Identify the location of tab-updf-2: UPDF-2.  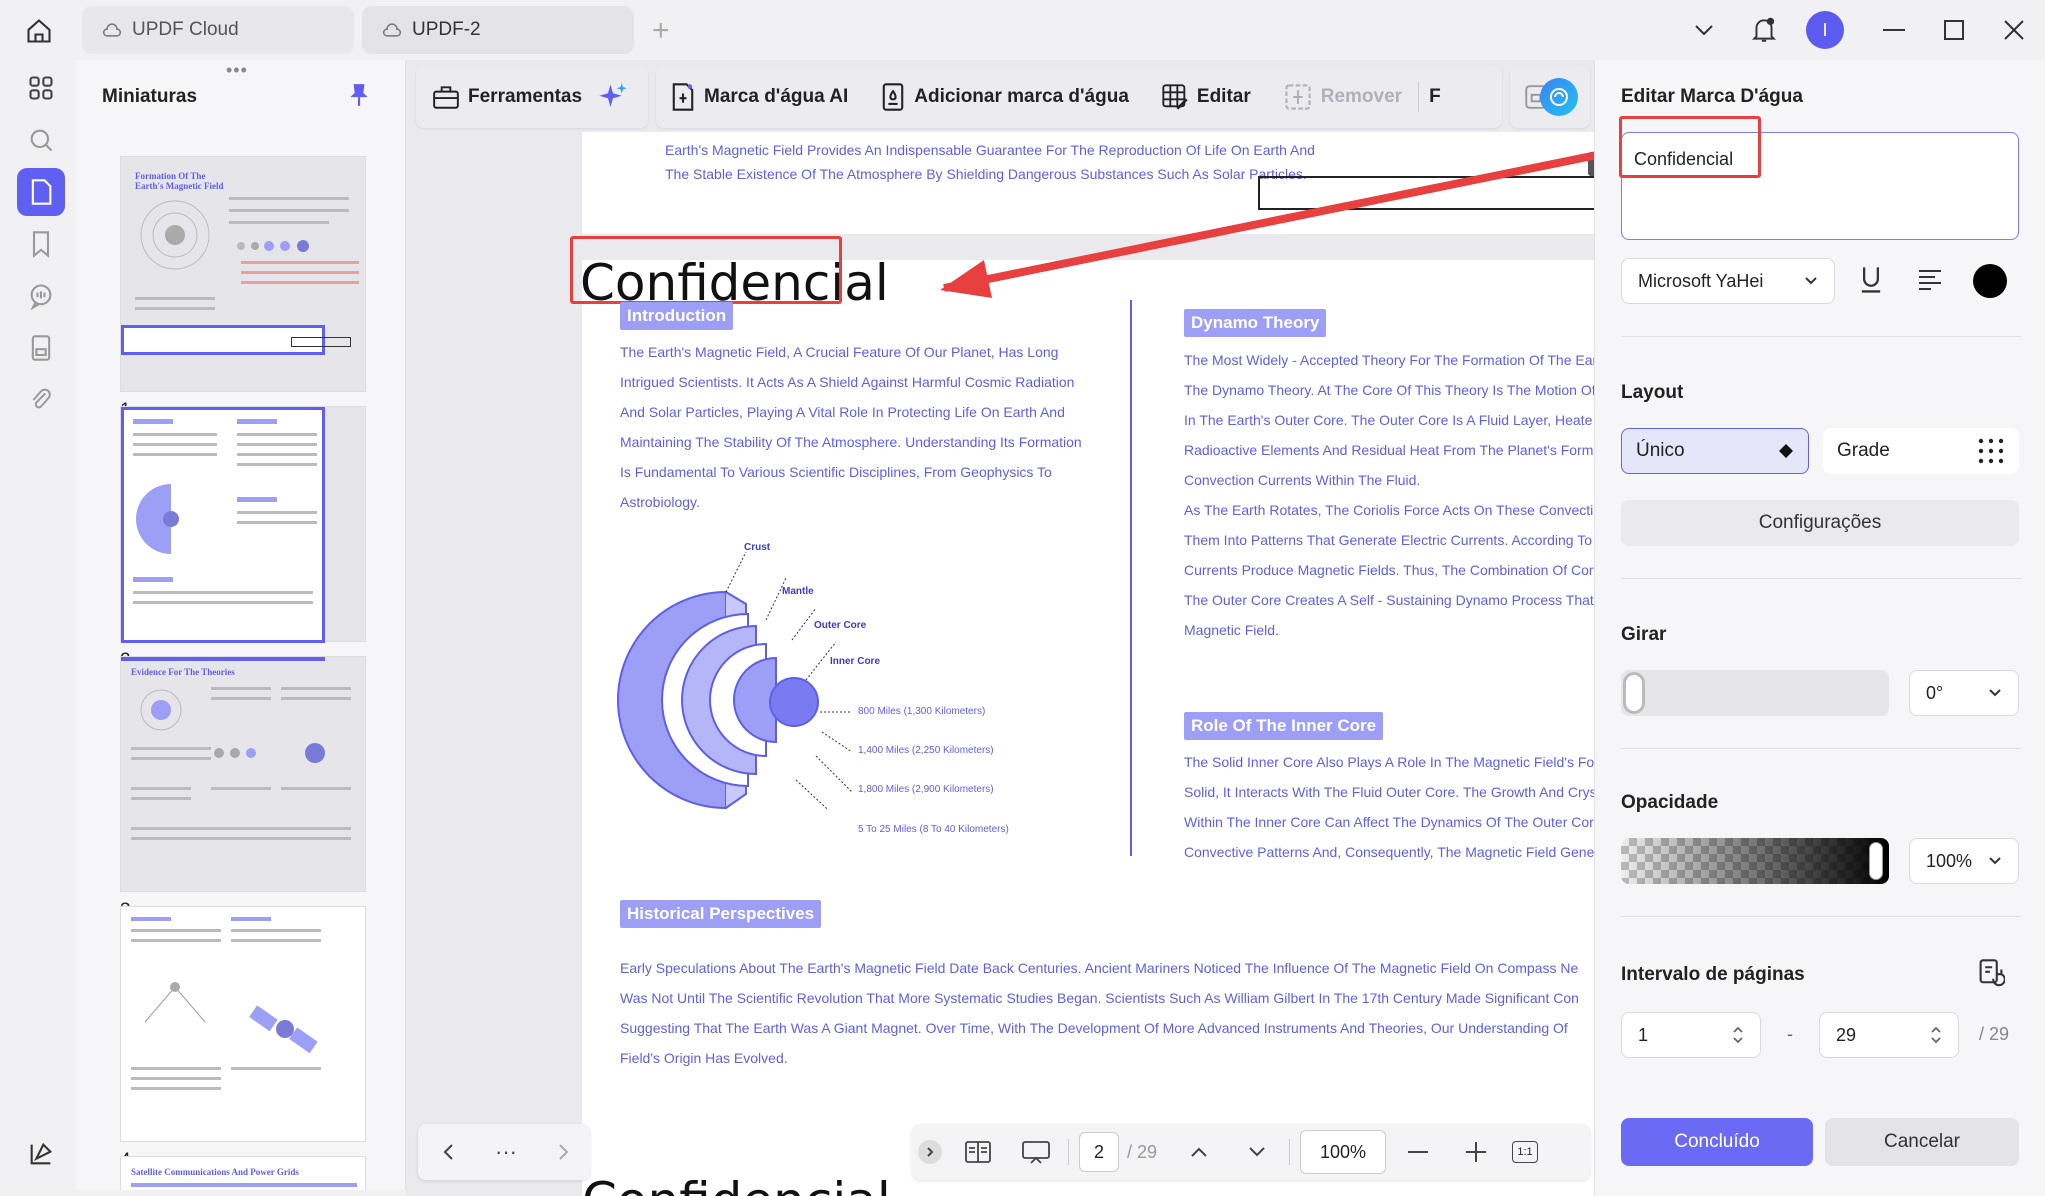
(498, 30).